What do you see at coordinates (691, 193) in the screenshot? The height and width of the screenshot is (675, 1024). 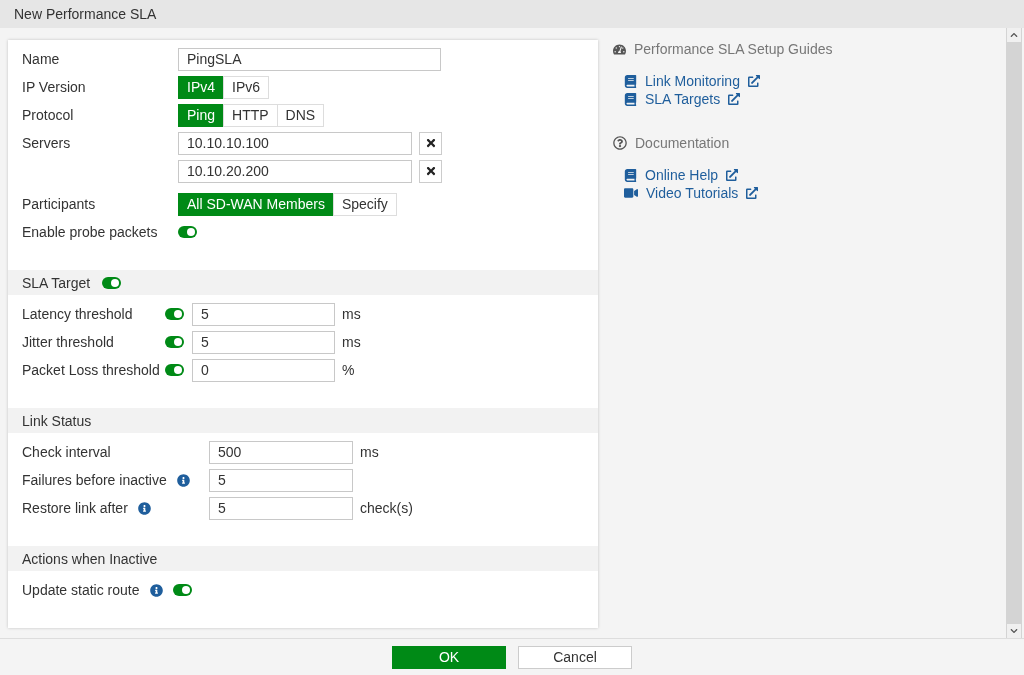 I see `help-link: Video Tutorials` at bounding box center [691, 193].